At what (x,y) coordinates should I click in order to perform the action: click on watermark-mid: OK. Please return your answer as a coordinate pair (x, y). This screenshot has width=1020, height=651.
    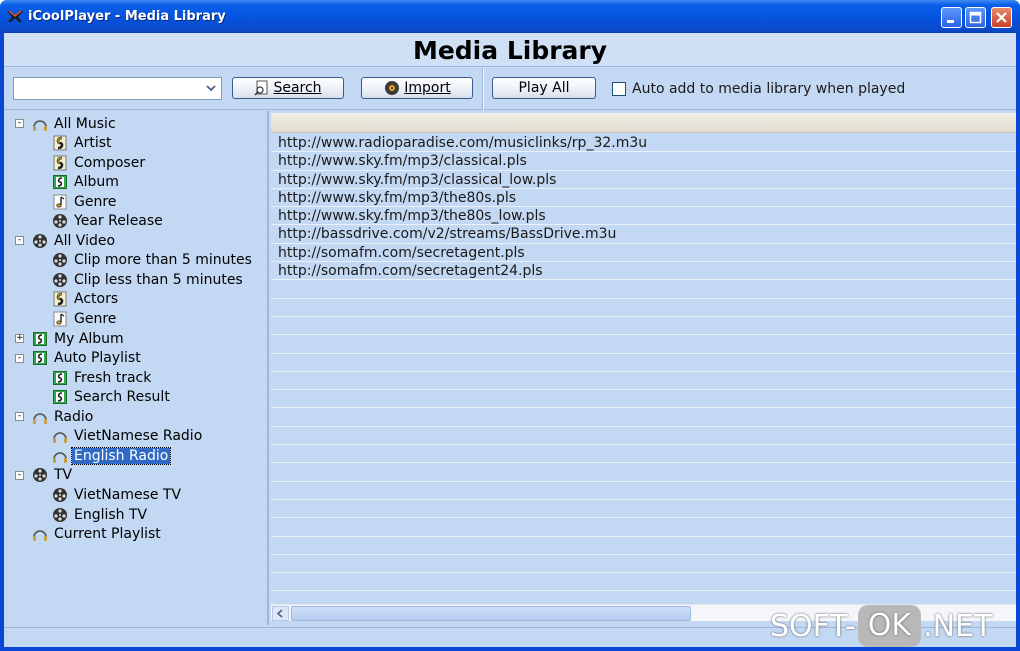
    Looking at the image, I should click on (889, 626).